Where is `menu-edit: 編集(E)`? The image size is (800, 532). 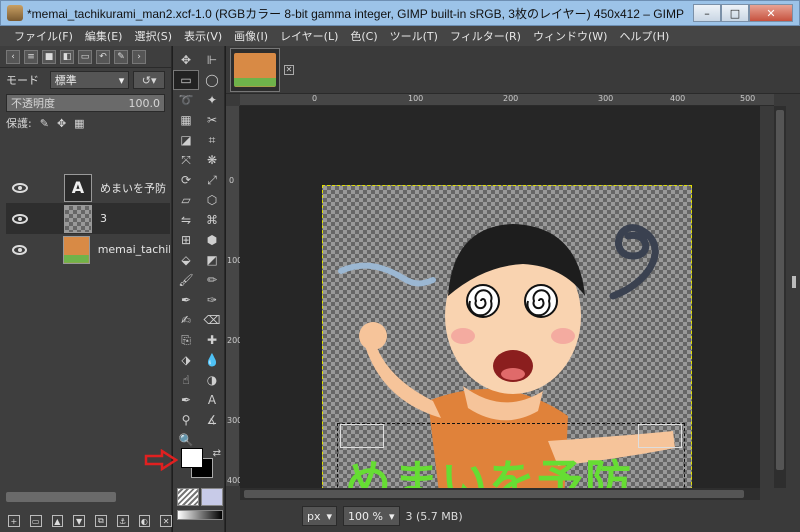 menu-edit: 編集(E) is located at coordinates (104, 36).